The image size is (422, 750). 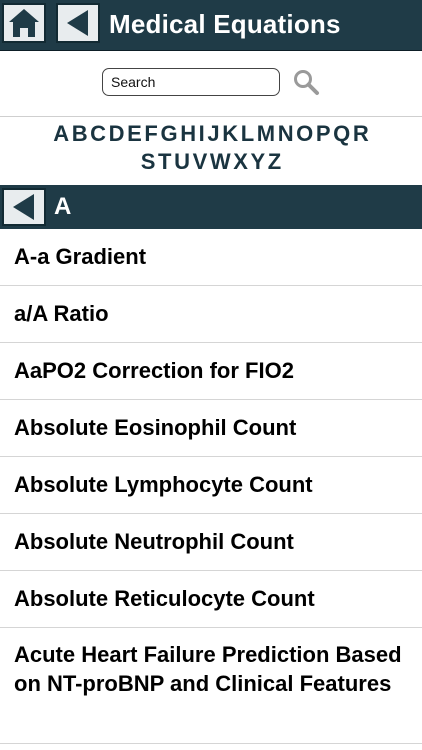 I want to click on alphabet-letter: B, so click(x=80, y=134).